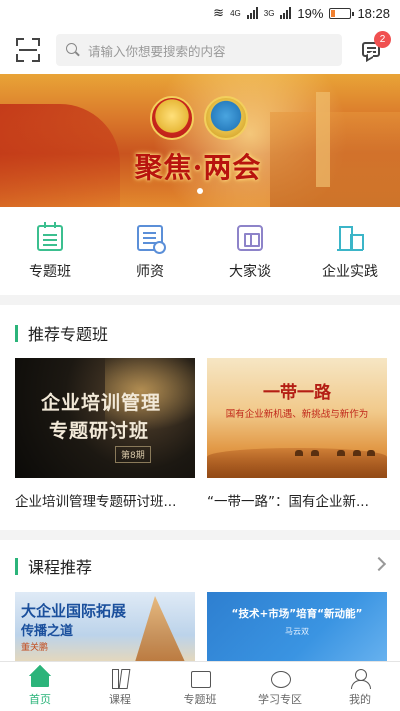  What do you see at coordinates (101, 403) in the screenshot?
I see `thumb-text: 企业培训管理` at bounding box center [101, 403].